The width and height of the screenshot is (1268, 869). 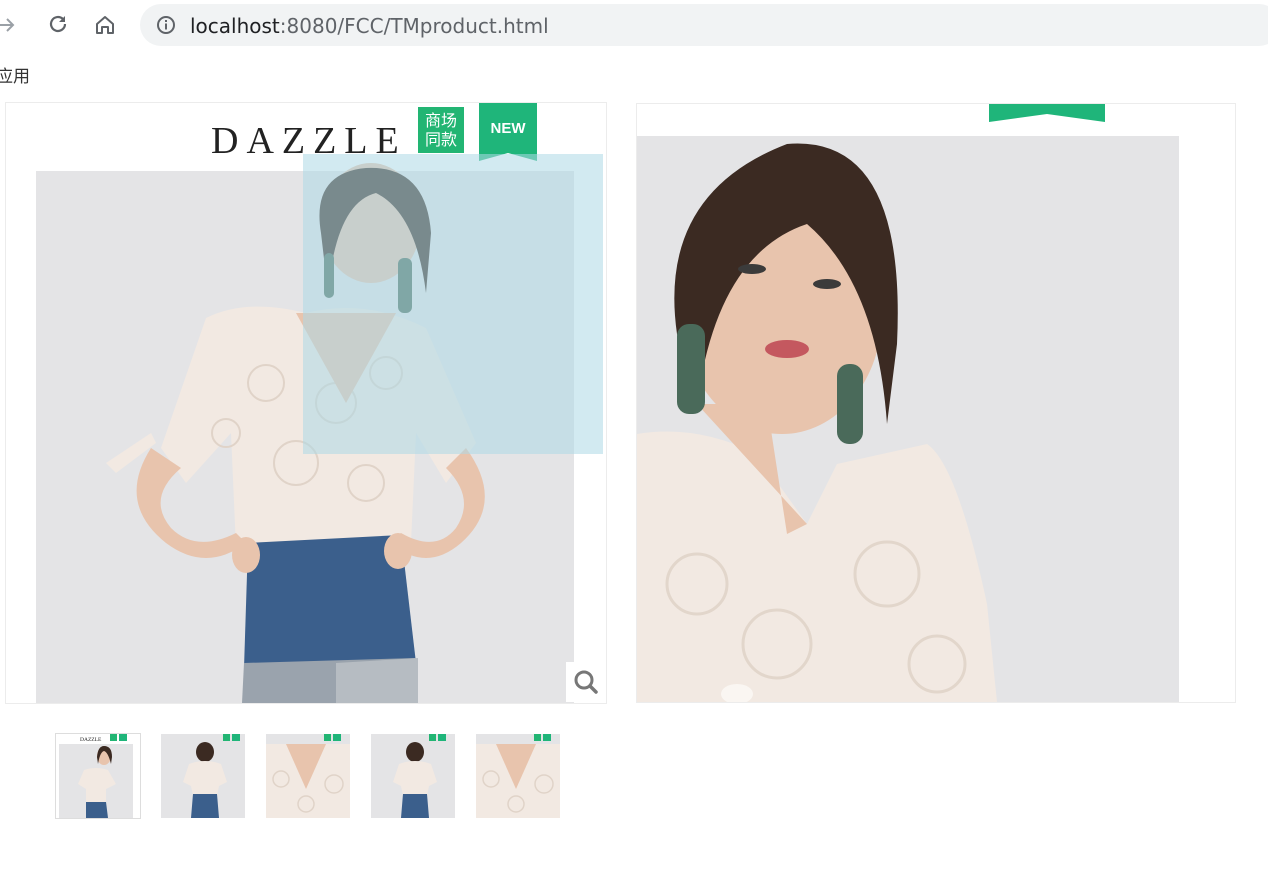 I want to click on thumb-back, so click(x=203, y=776).